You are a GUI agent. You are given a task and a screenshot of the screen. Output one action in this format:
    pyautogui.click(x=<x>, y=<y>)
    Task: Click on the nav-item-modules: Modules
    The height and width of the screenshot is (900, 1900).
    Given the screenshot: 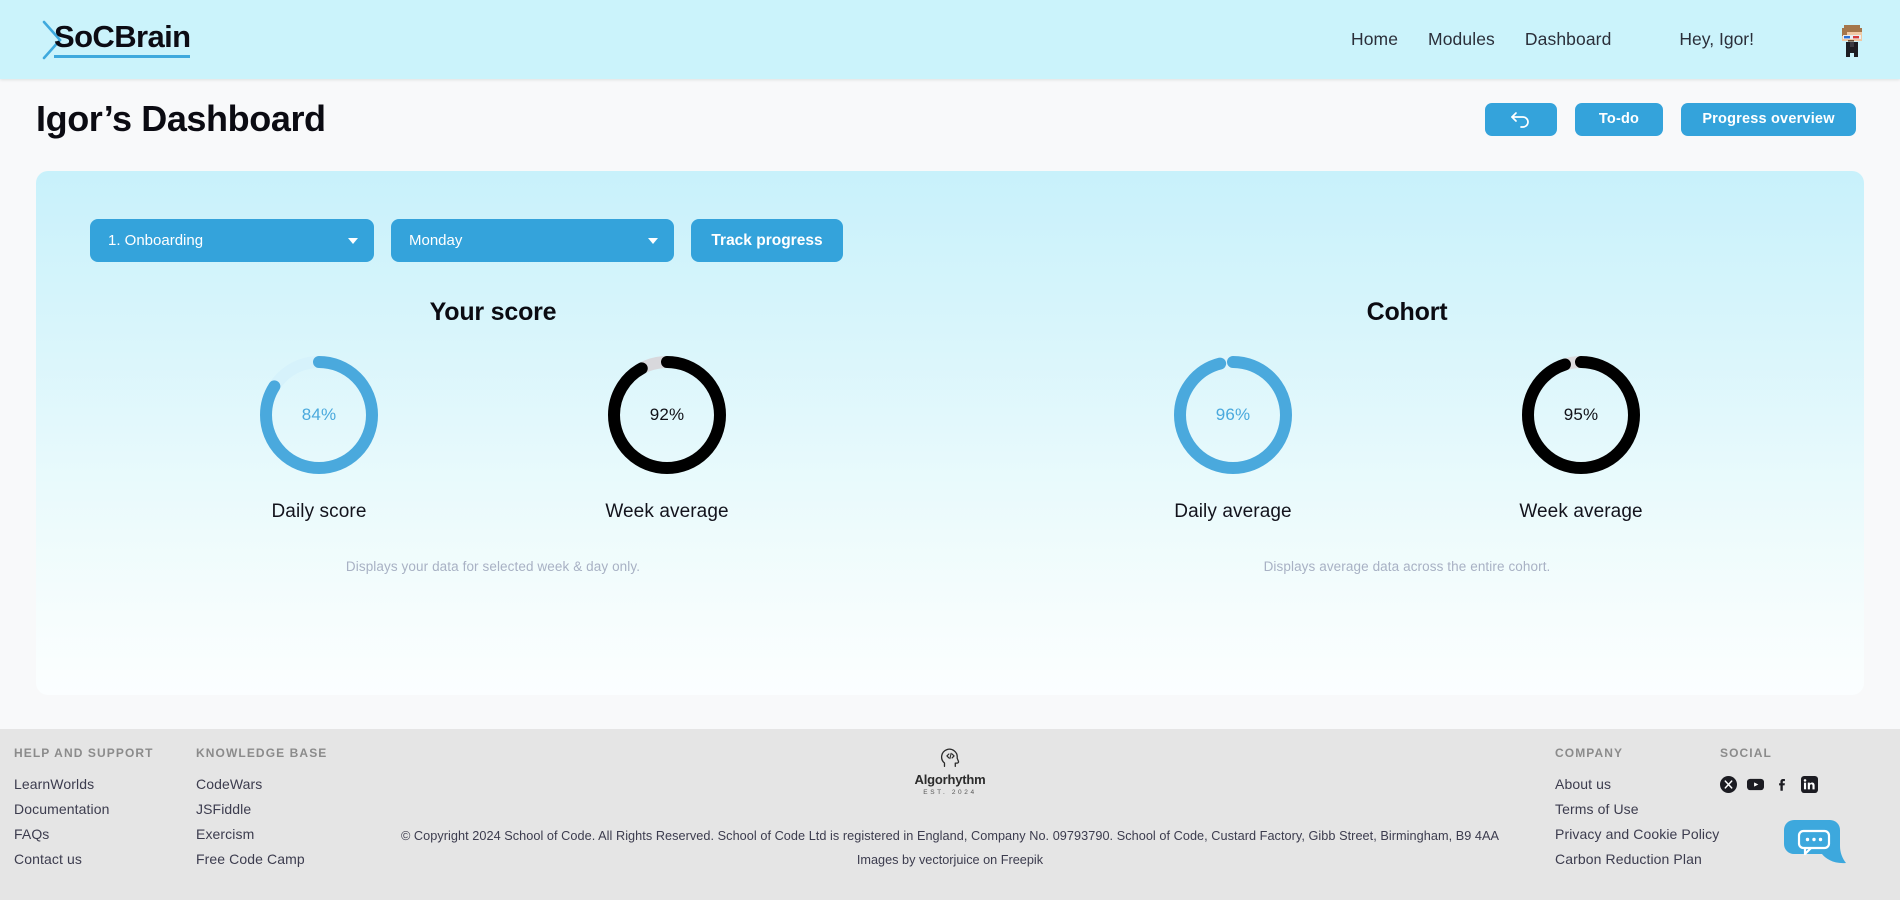 What is the action you would take?
    pyautogui.click(x=1461, y=39)
    